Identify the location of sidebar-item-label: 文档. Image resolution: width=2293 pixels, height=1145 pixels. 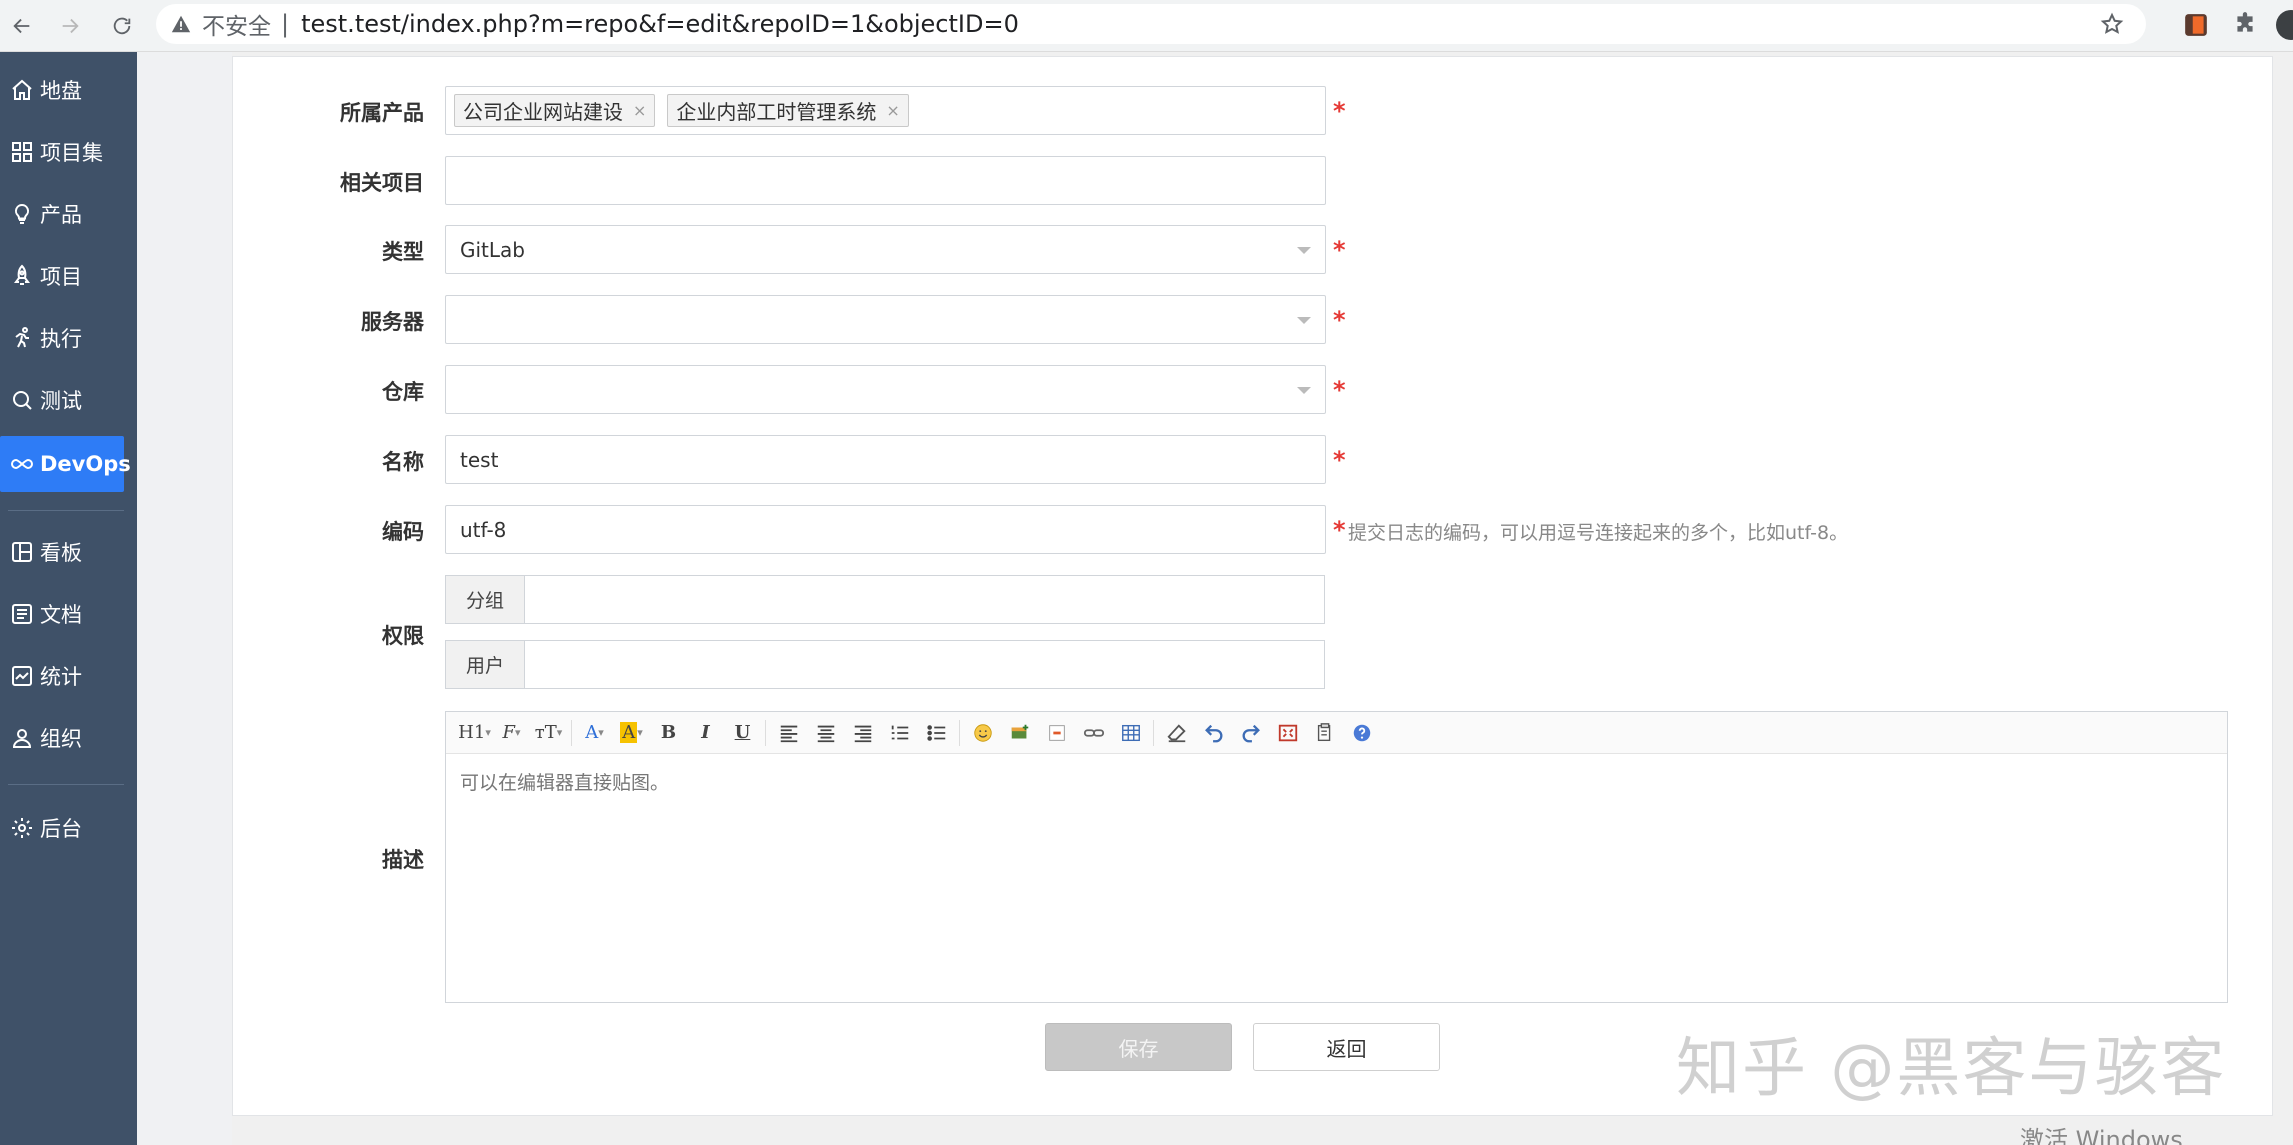
(61, 615).